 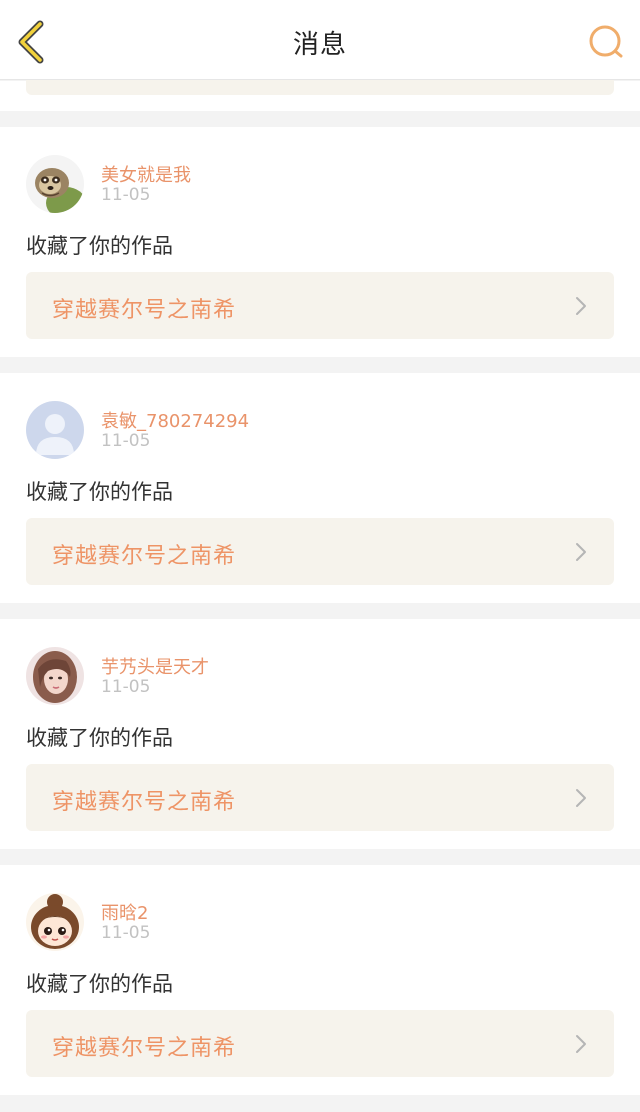 What do you see at coordinates (124, 912) in the screenshot?
I see `username: 雨晗2` at bounding box center [124, 912].